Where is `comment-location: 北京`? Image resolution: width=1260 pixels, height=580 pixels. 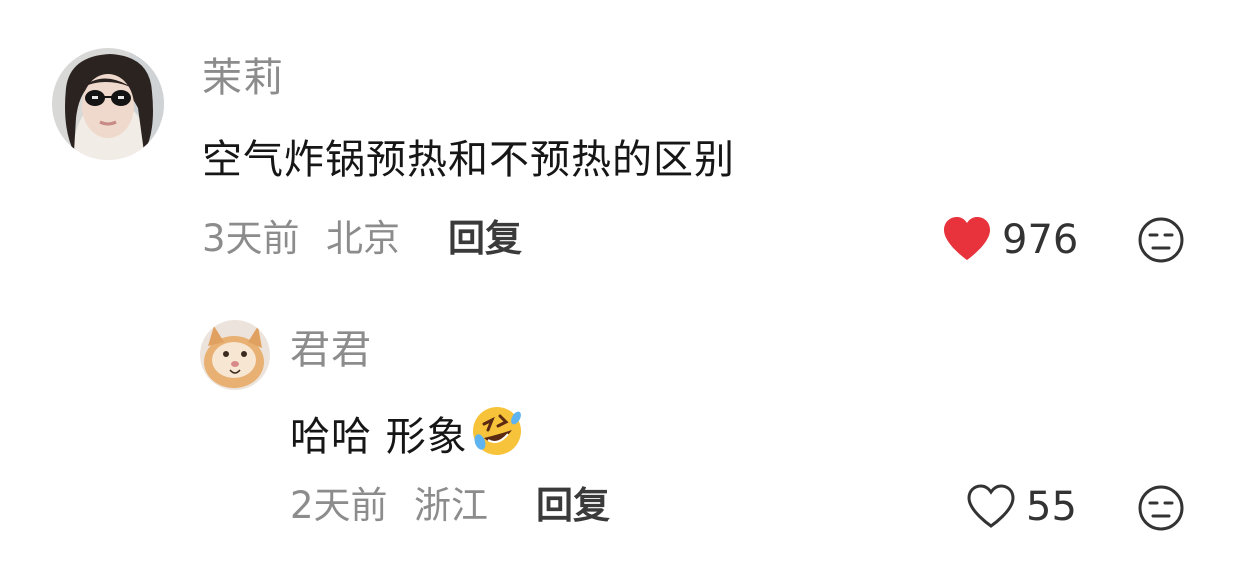 comment-location: 北京 is located at coordinates (363, 238).